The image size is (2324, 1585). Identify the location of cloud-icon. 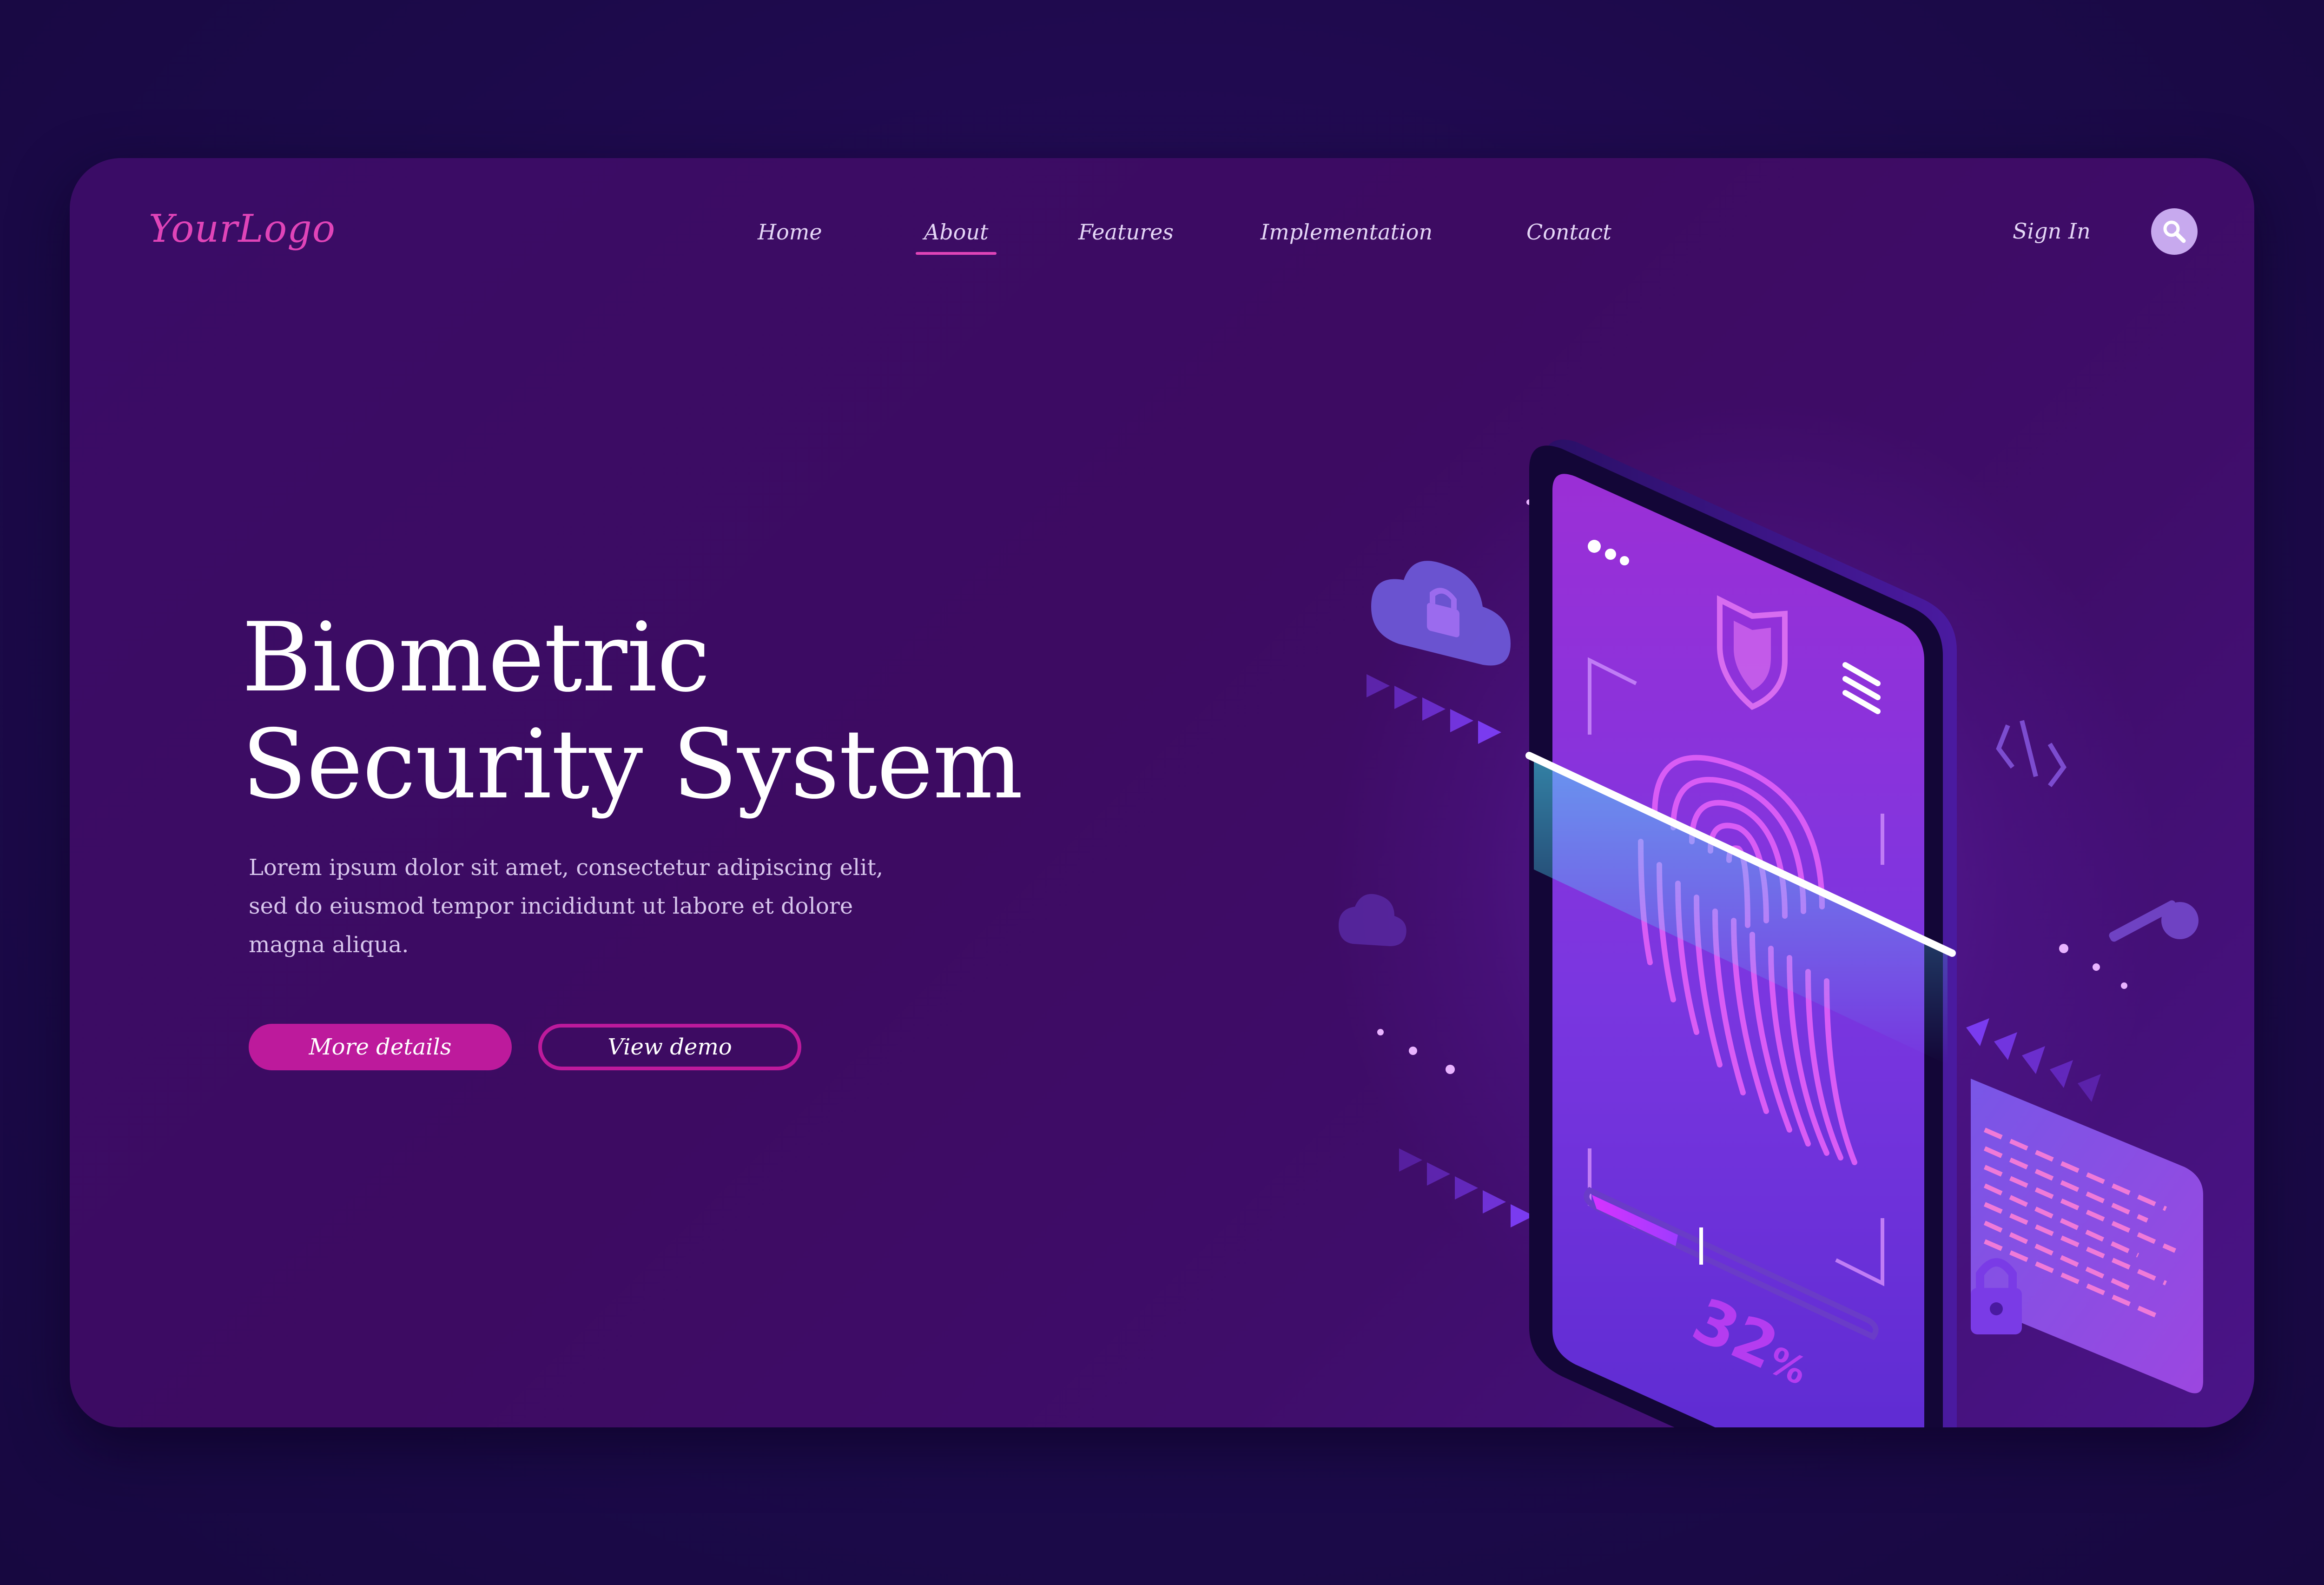
(1372, 920).